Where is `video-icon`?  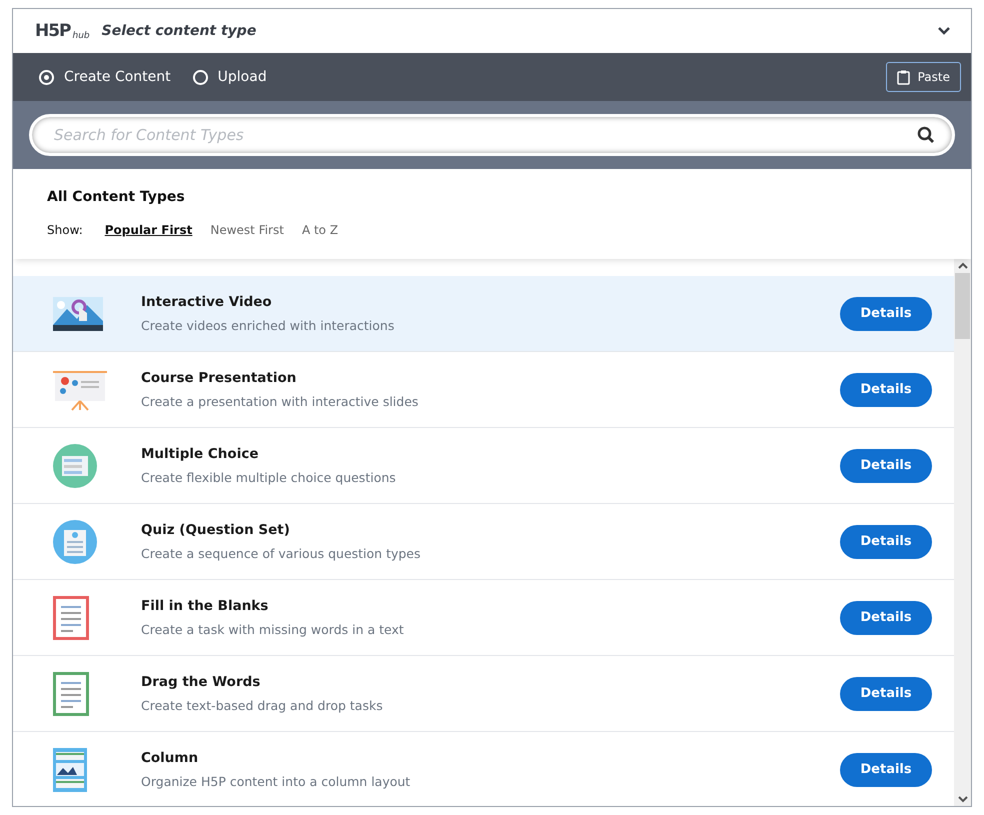 video-icon is located at coordinates (78, 313).